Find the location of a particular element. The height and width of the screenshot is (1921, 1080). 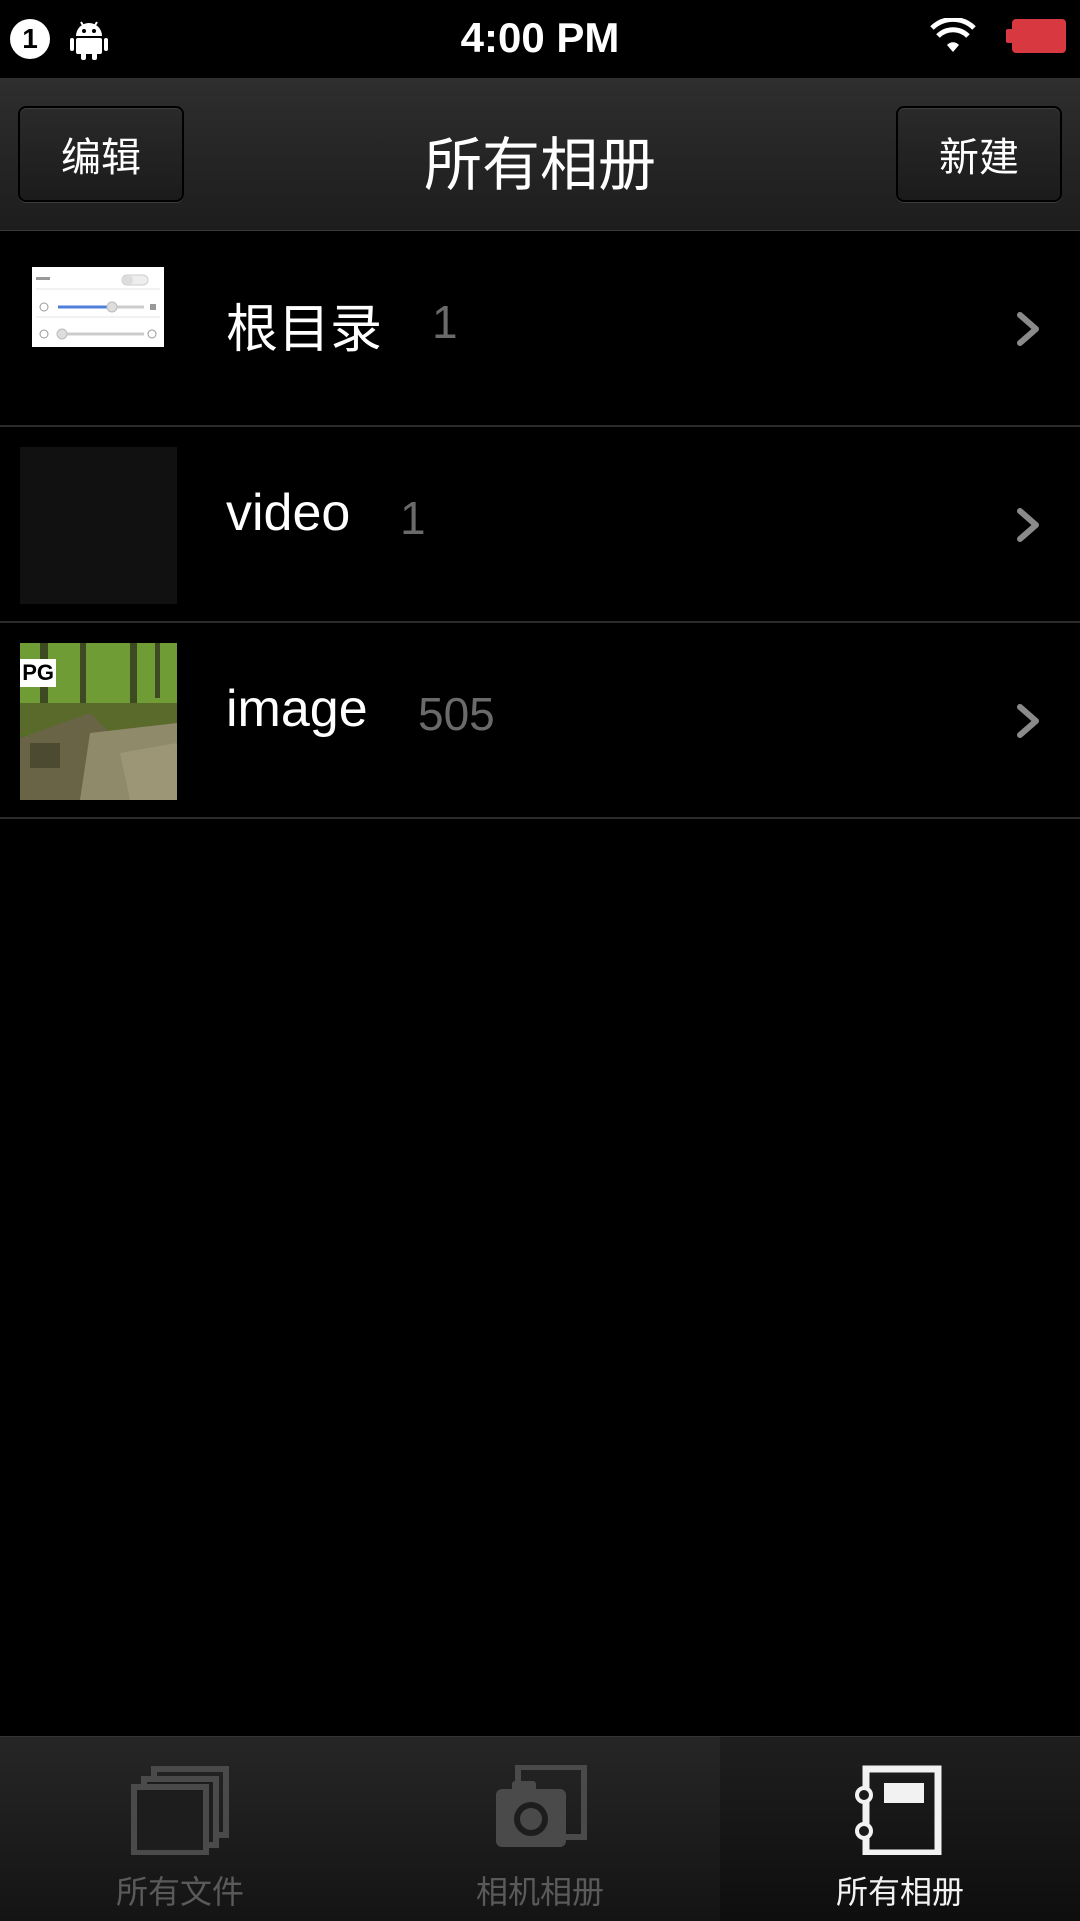

wifi-icon is located at coordinates (953, 35).